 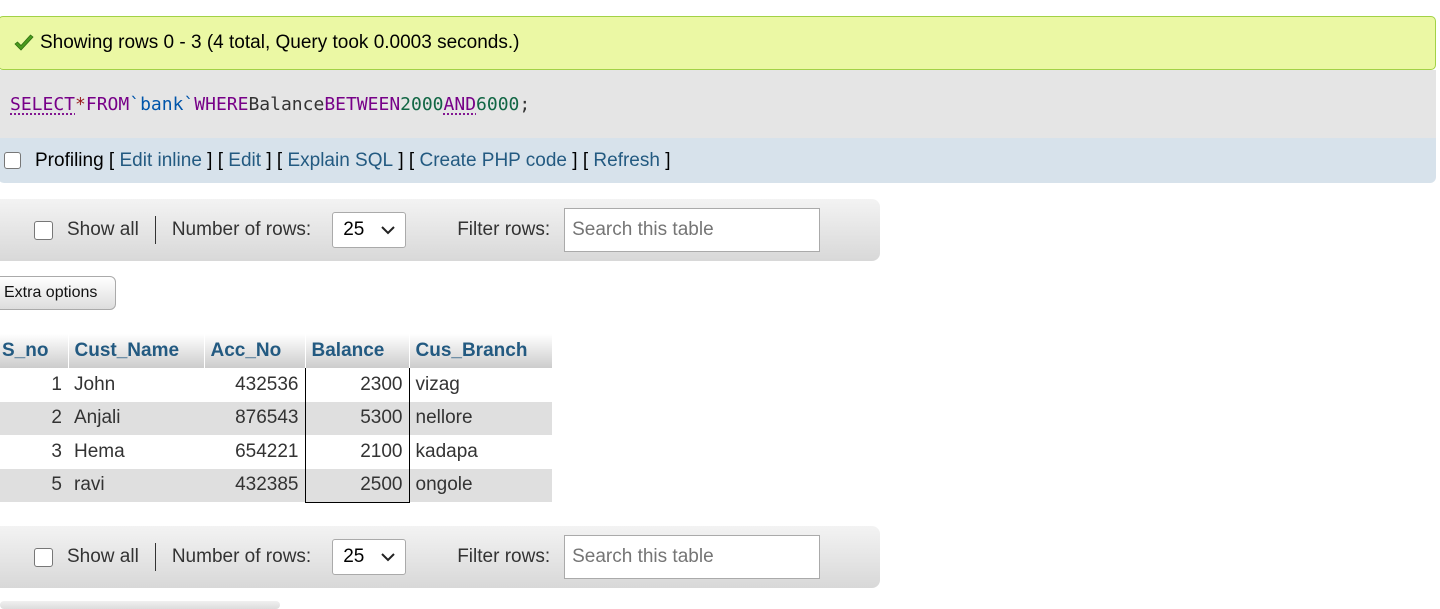 What do you see at coordinates (525, 104) in the screenshot?
I see `sql-semicolon: ;` at bounding box center [525, 104].